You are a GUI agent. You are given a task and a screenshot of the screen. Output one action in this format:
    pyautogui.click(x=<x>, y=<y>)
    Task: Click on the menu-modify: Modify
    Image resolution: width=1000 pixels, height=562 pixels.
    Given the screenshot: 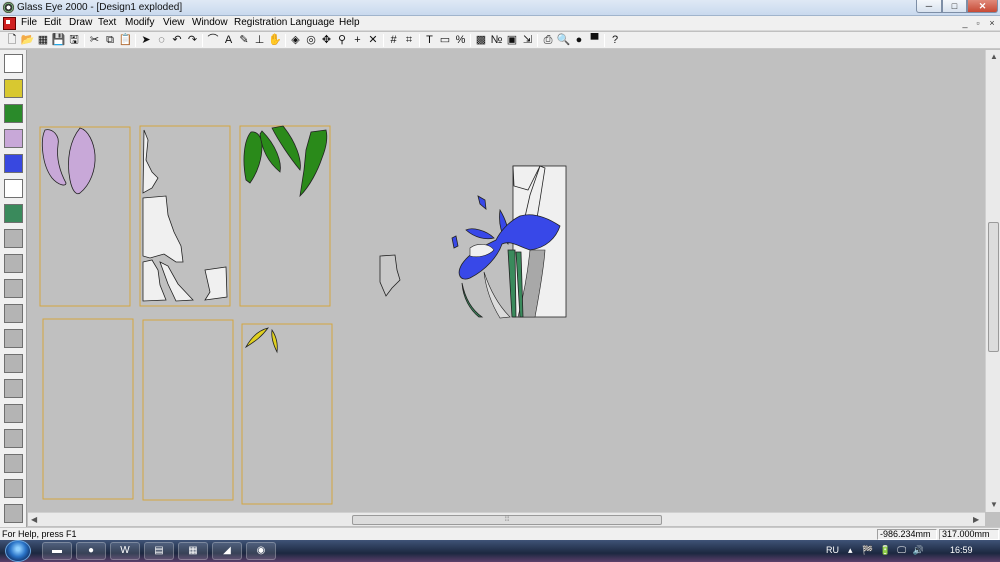 What is the action you would take?
    pyautogui.click(x=139, y=22)
    